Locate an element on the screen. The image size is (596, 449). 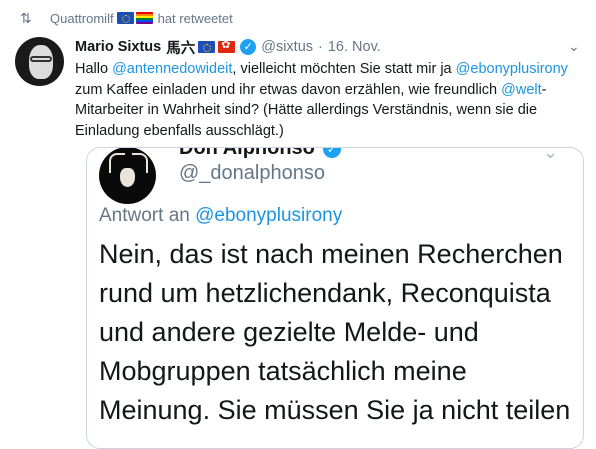
author-avatar is located at coordinates (39, 61).